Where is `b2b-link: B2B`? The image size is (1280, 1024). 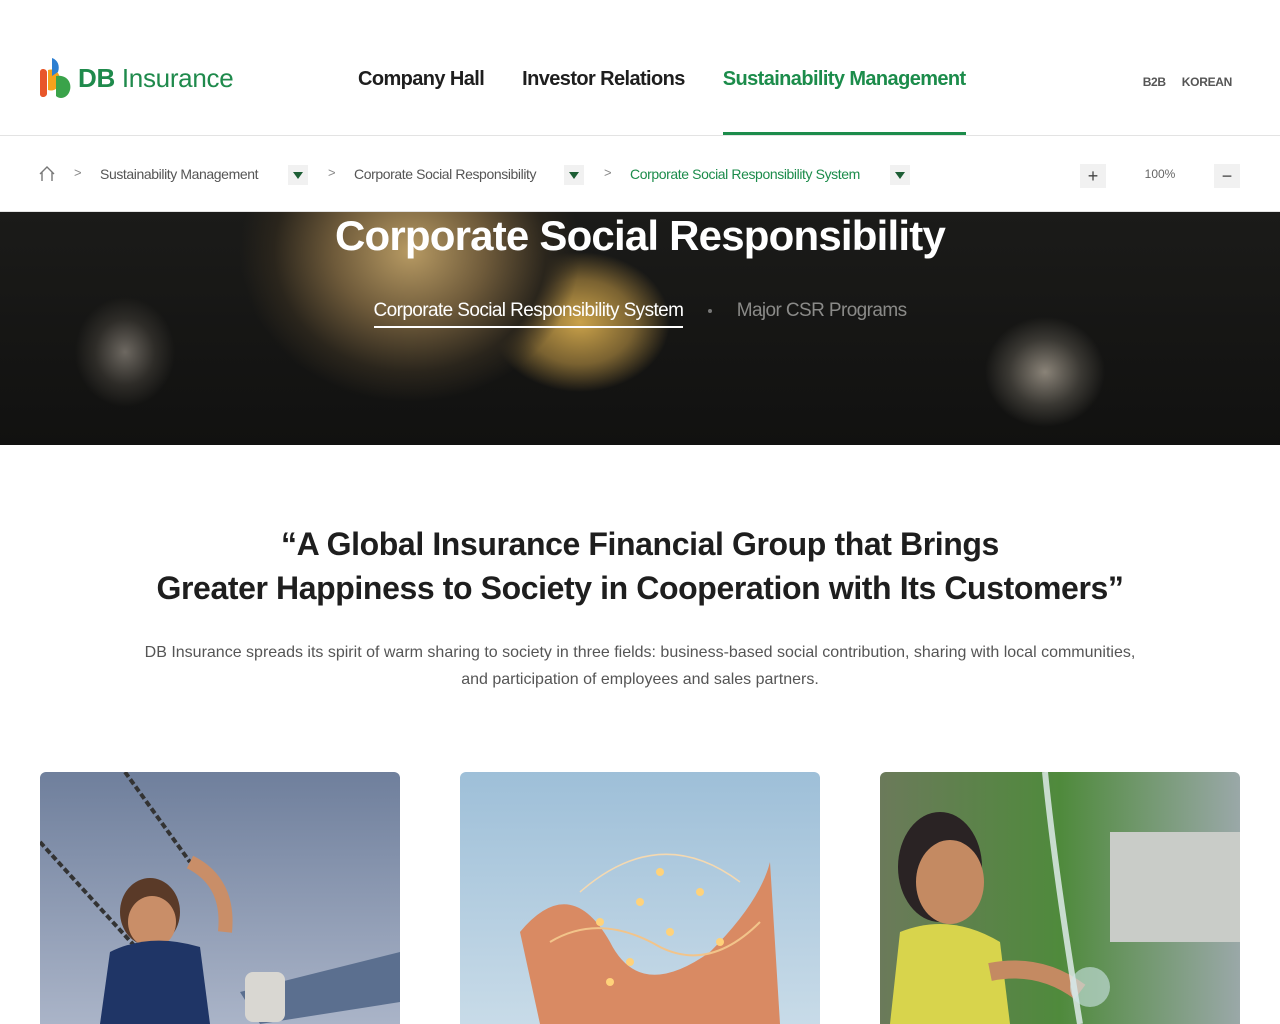
b2b-link: B2B is located at coordinates (1154, 82).